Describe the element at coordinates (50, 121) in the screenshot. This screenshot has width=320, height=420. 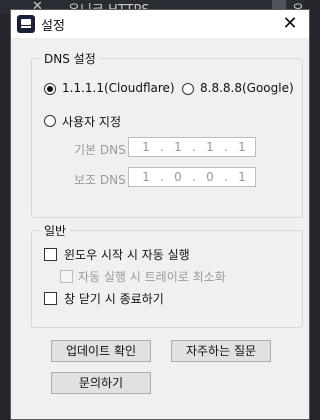
I see `radio-custom` at that location.